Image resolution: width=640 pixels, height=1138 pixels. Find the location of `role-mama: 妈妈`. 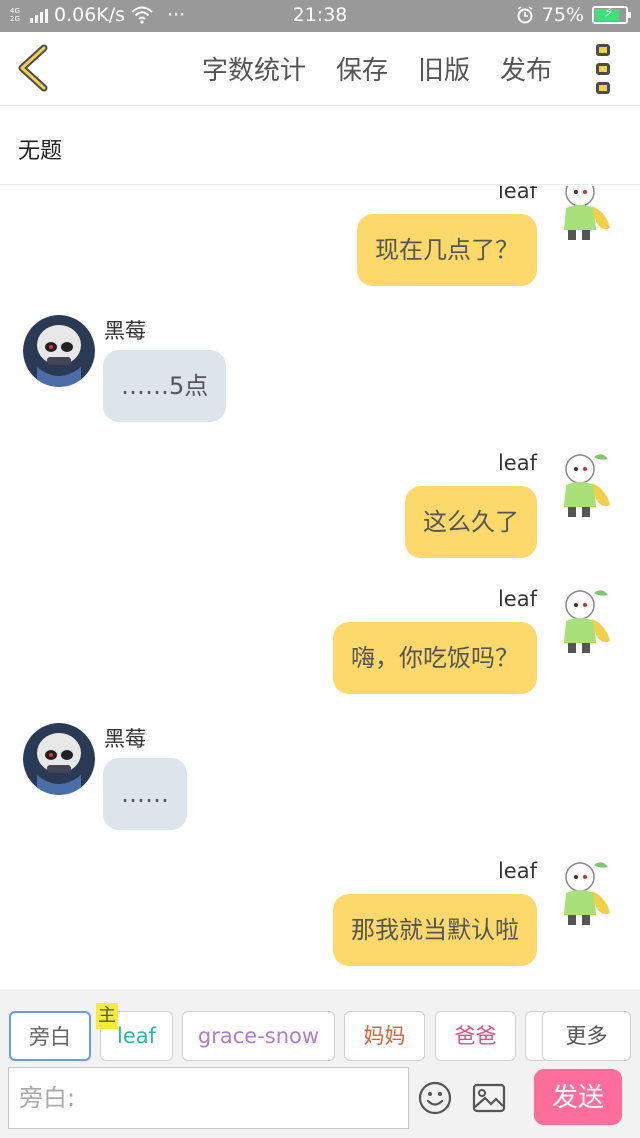

role-mama: 妈妈 is located at coordinates (384, 1036).